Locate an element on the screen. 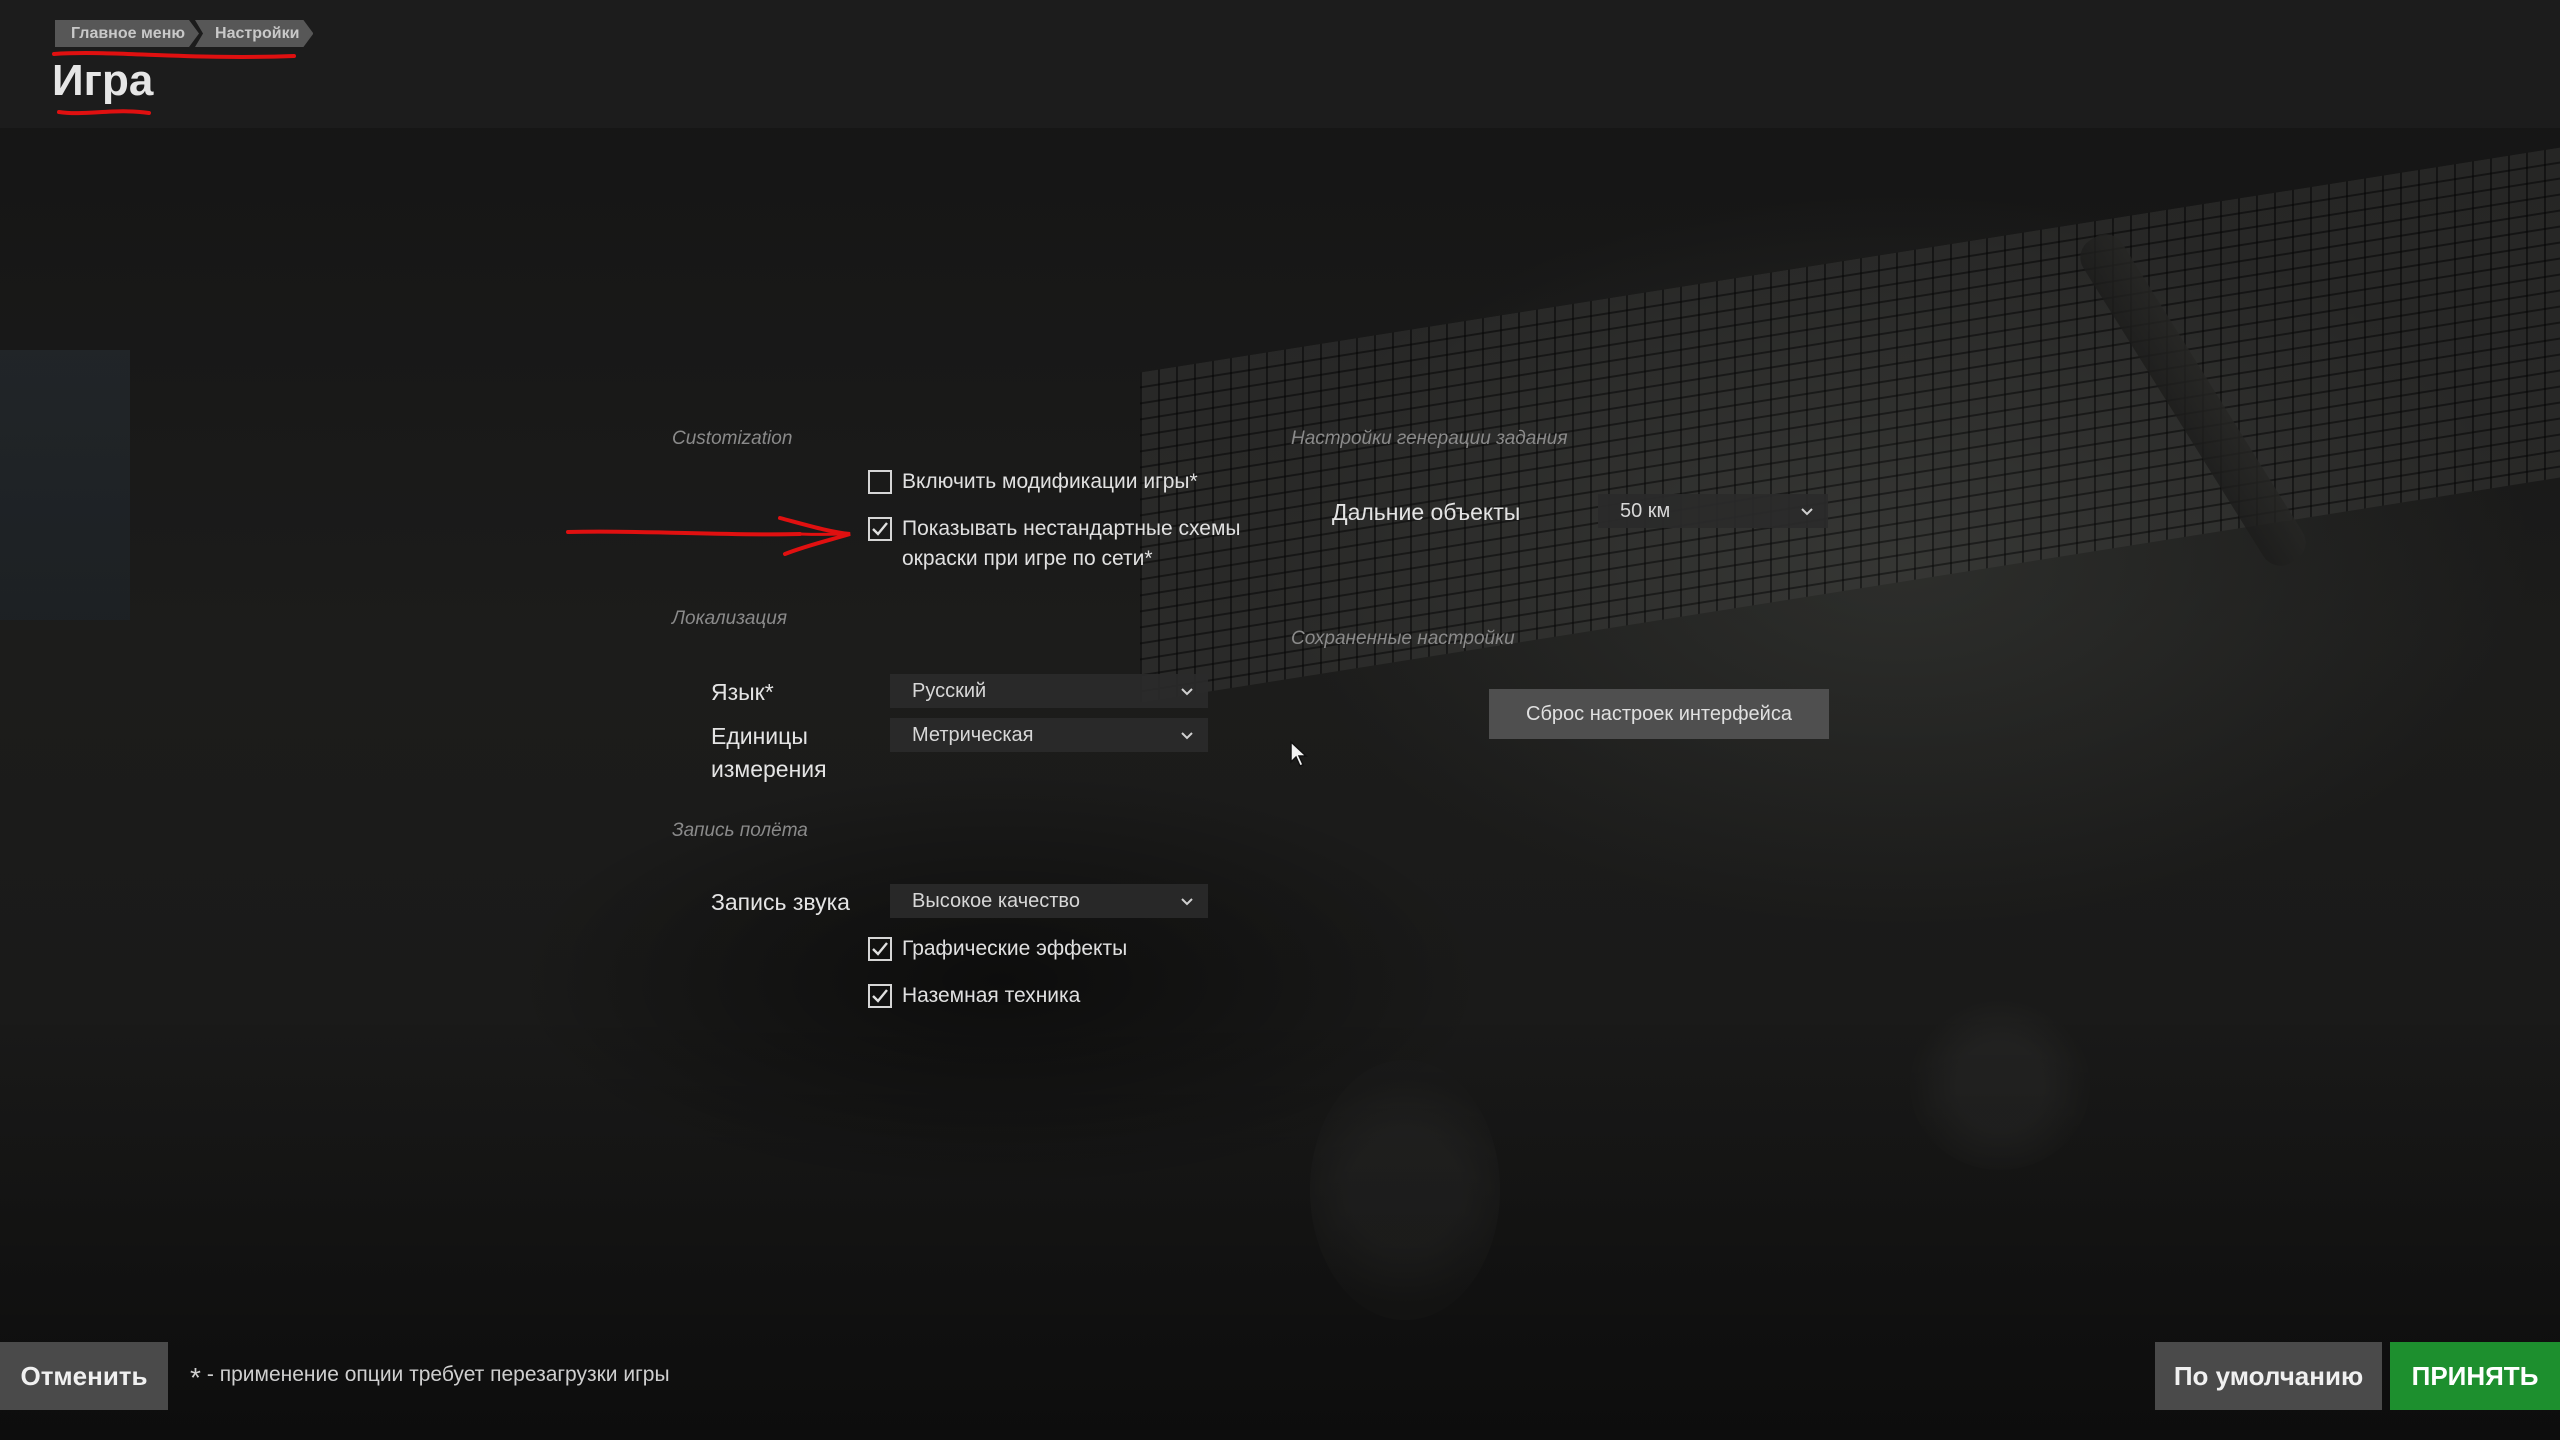  ground-vehicles-checkbox-row: Наземная техника is located at coordinates (974, 996).